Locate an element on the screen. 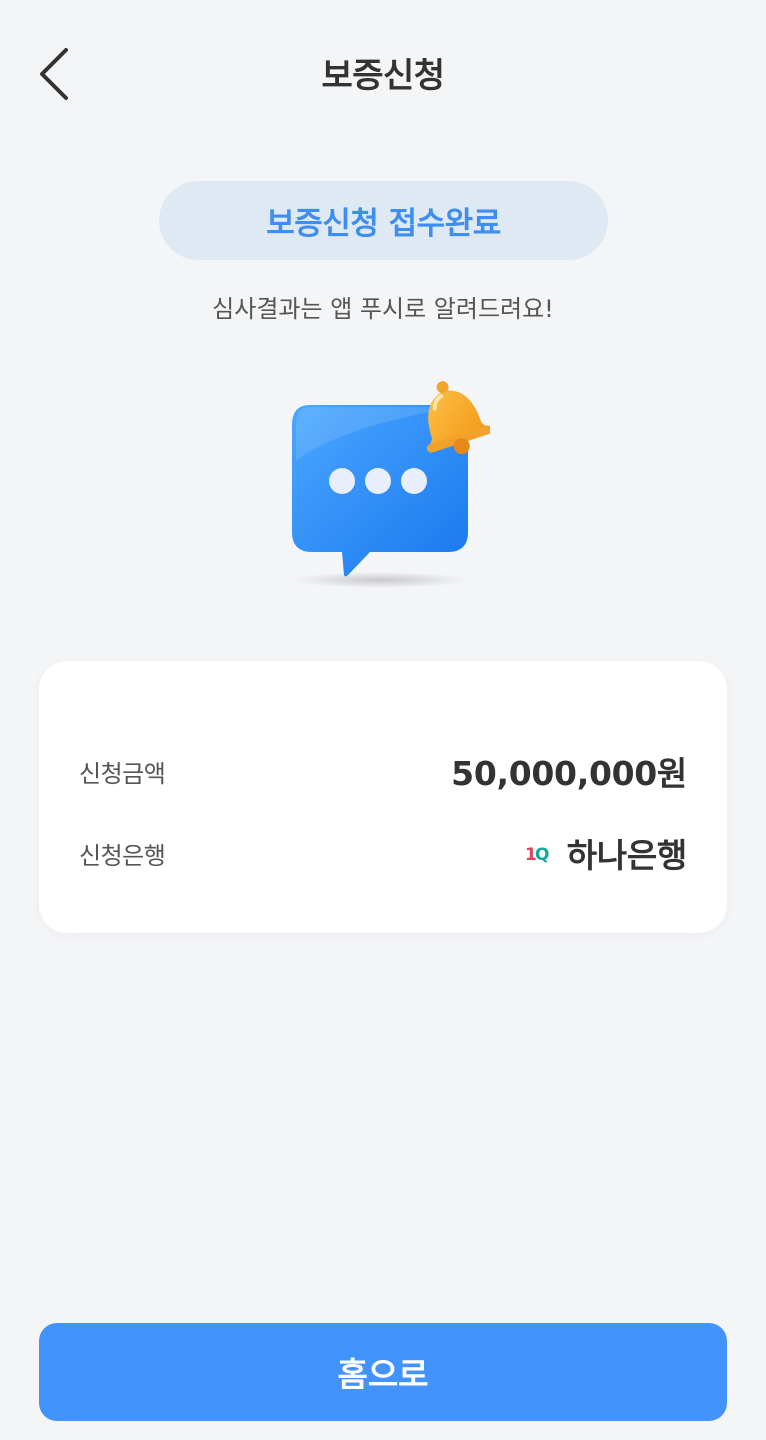  bank-value-group: 1 Q 하나은행 is located at coordinates (606, 853).